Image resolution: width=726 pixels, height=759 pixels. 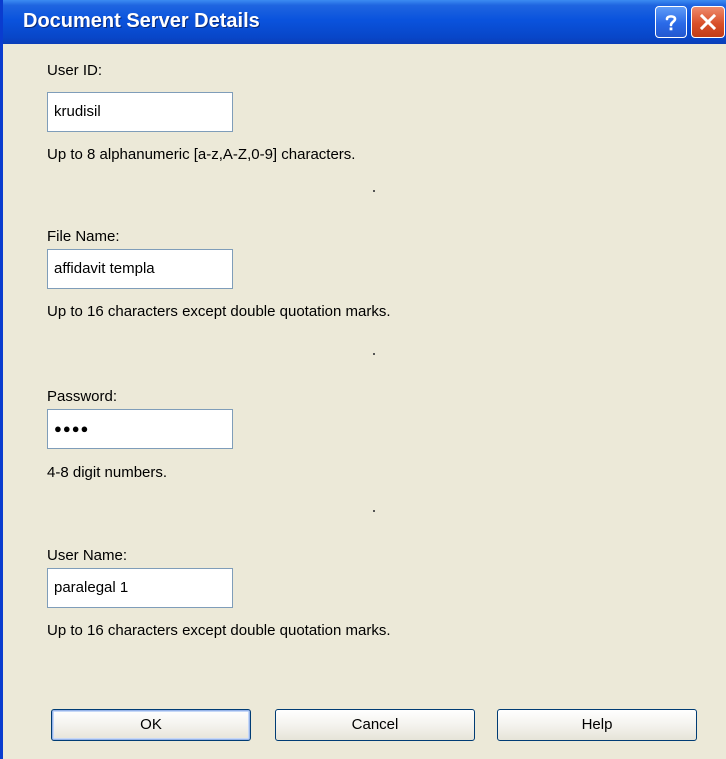 What do you see at coordinates (140, 112) in the screenshot?
I see `user-id-field: krudisil` at bounding box center [140, 112].